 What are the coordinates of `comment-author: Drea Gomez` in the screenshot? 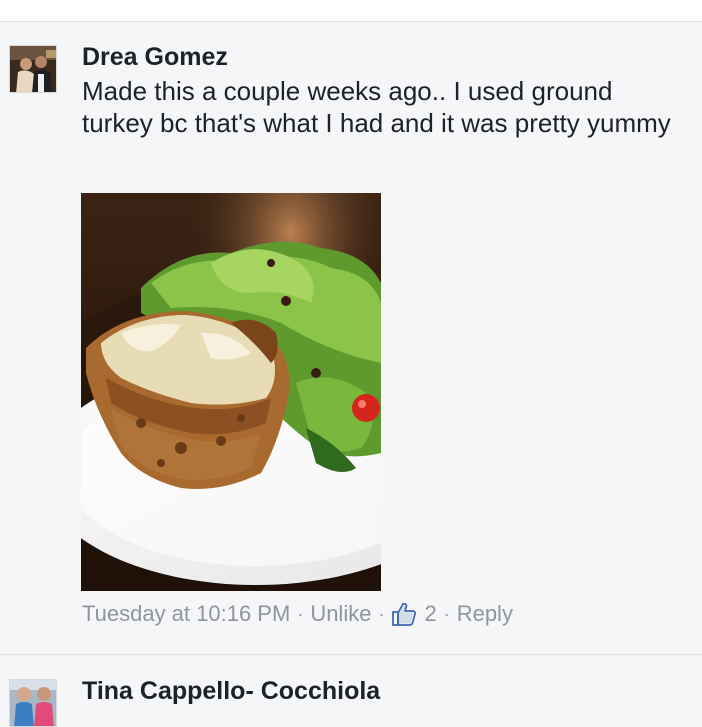 It's located at (155, 57).